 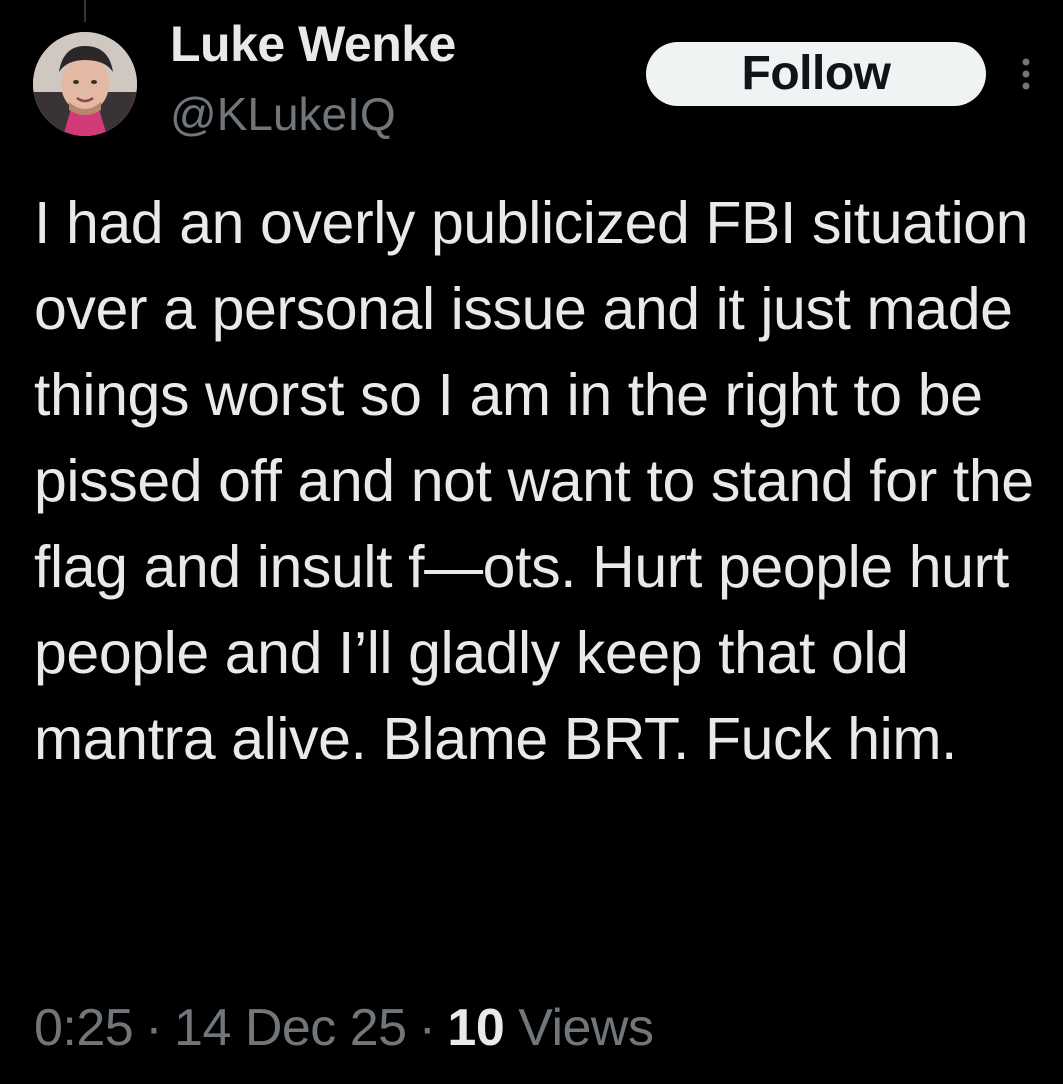 What do you see at coordinates (816, 74) in the screenshot?
I see `follow-button: Follow` at bounding box center [816, 74].